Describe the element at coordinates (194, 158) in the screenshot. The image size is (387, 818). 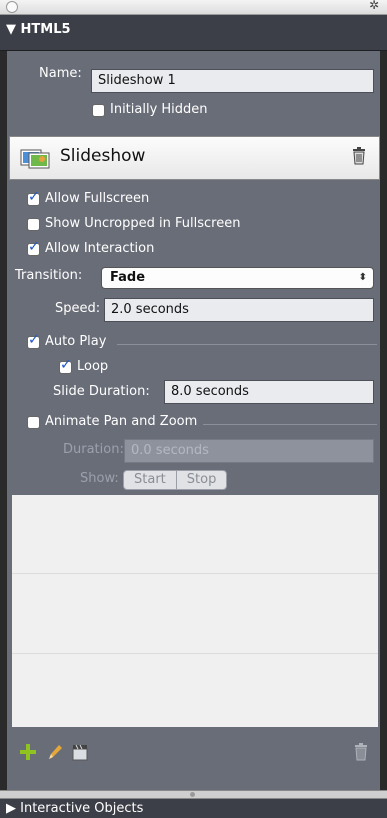
I see `slideshow-widget-header: Slideshow` at that location.